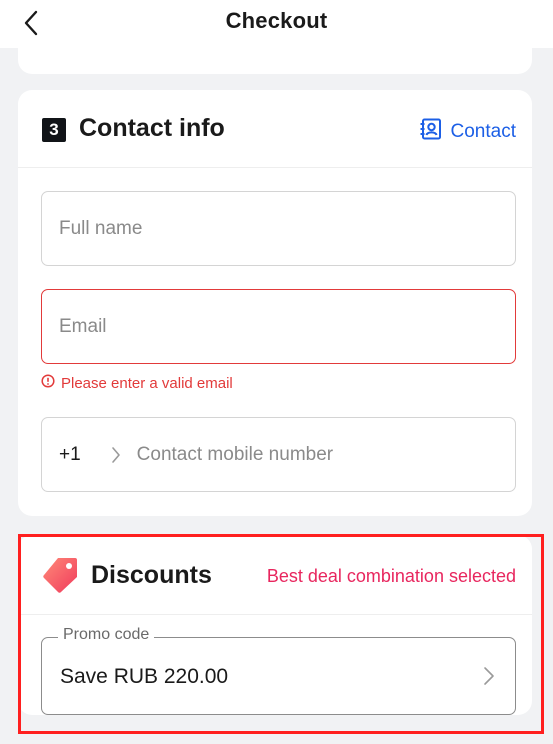  What do you see at coordinates (431, 132) in the screenshot?
I see `address-book-icon` at bounding box center [431, 132].